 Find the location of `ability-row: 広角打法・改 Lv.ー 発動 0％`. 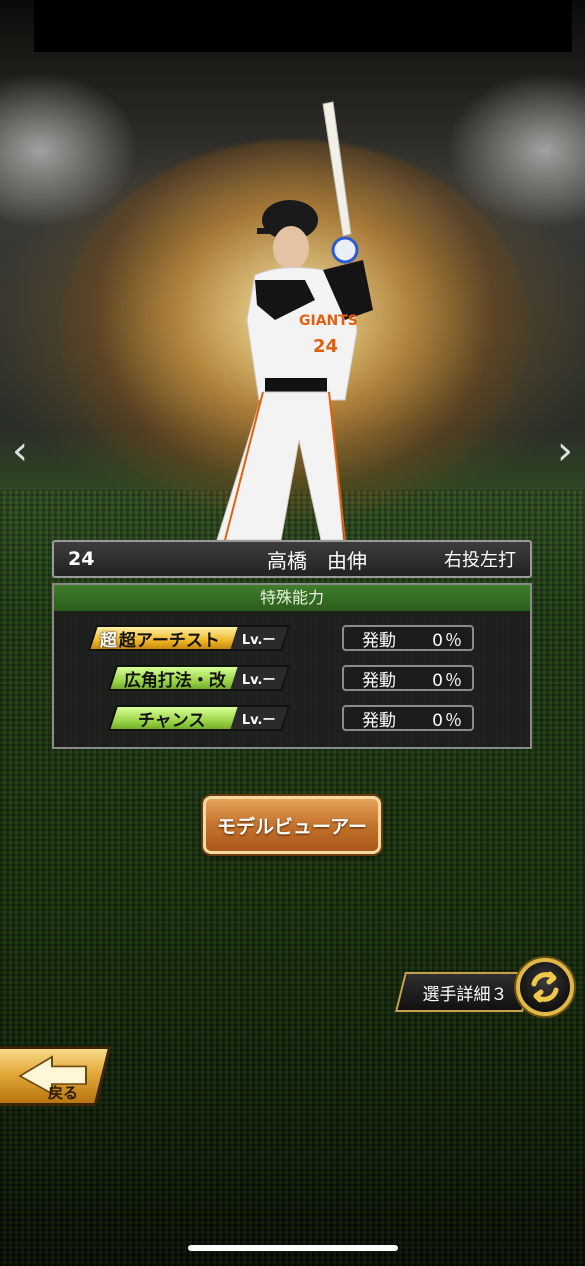

ability-row: 広角打法・改 Lv.ー 発動 0％ is located at coordinates (292, 679).